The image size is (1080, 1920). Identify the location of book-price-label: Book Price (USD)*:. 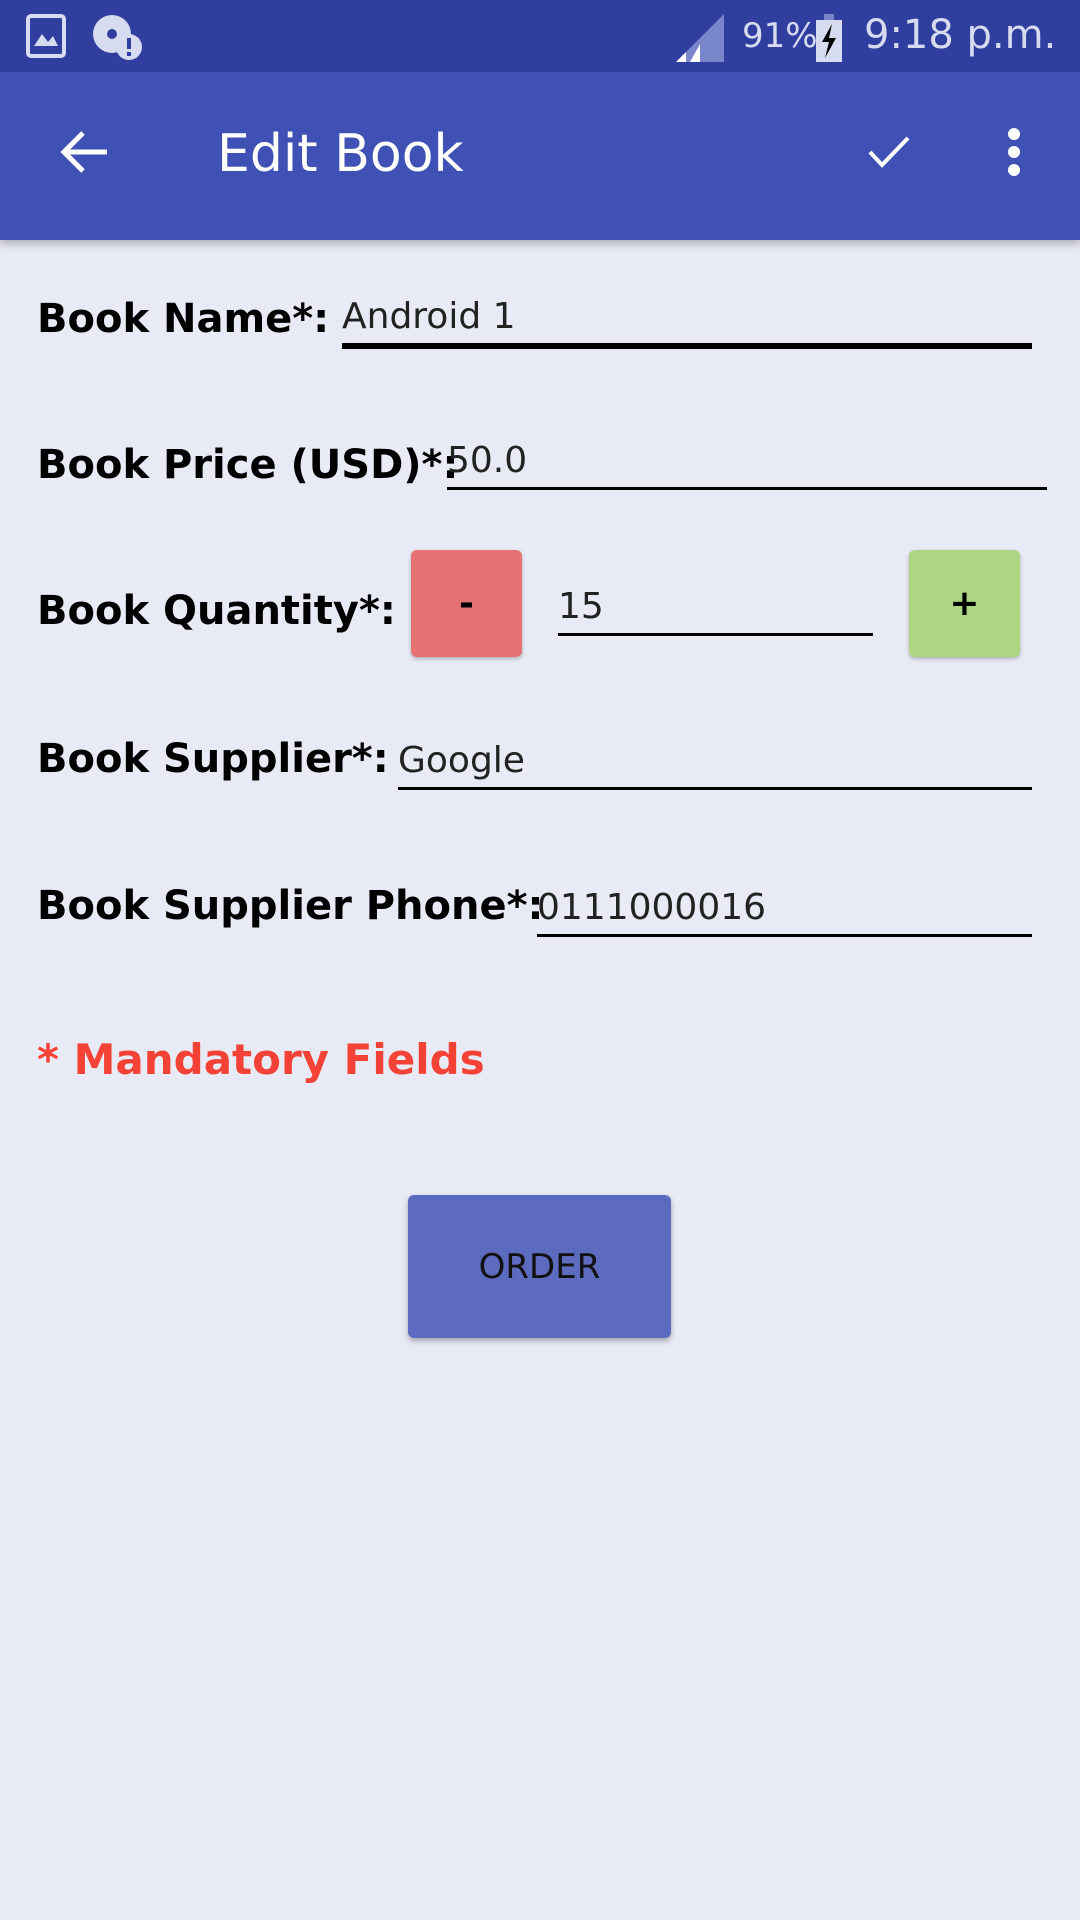
(248, 465).